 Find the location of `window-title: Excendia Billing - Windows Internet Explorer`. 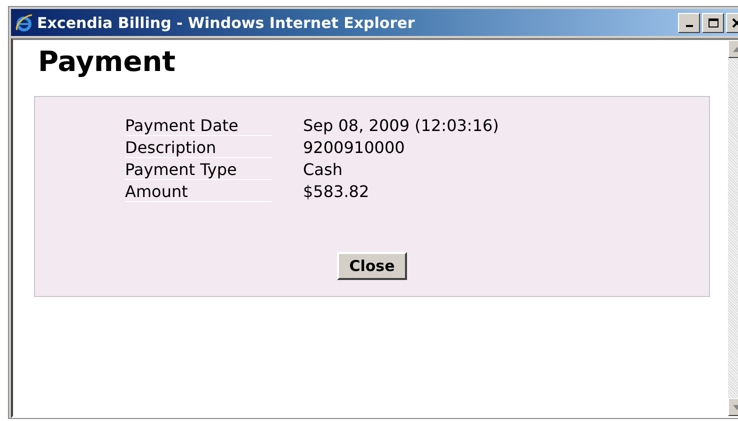

window-title: Excendia Billing - Windows Internet Explorer is located at coordinates (226, 23).